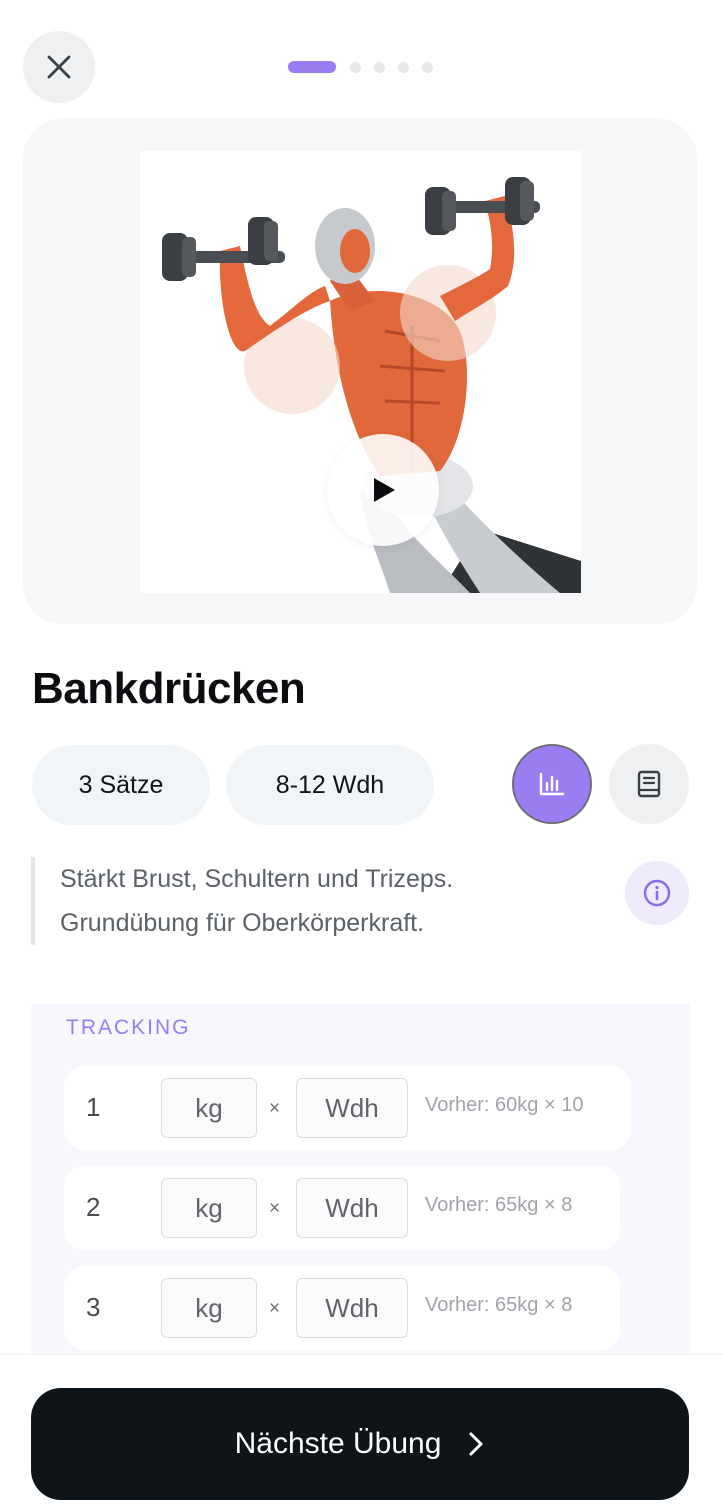 The height and width of the screenshot is (1506, 723). What do you see at coordinates (257, 879) in the screenshot?
I see `description-line: Stärkt Brust, Schultern und Trizeps.` at bounding box center [257, 879].